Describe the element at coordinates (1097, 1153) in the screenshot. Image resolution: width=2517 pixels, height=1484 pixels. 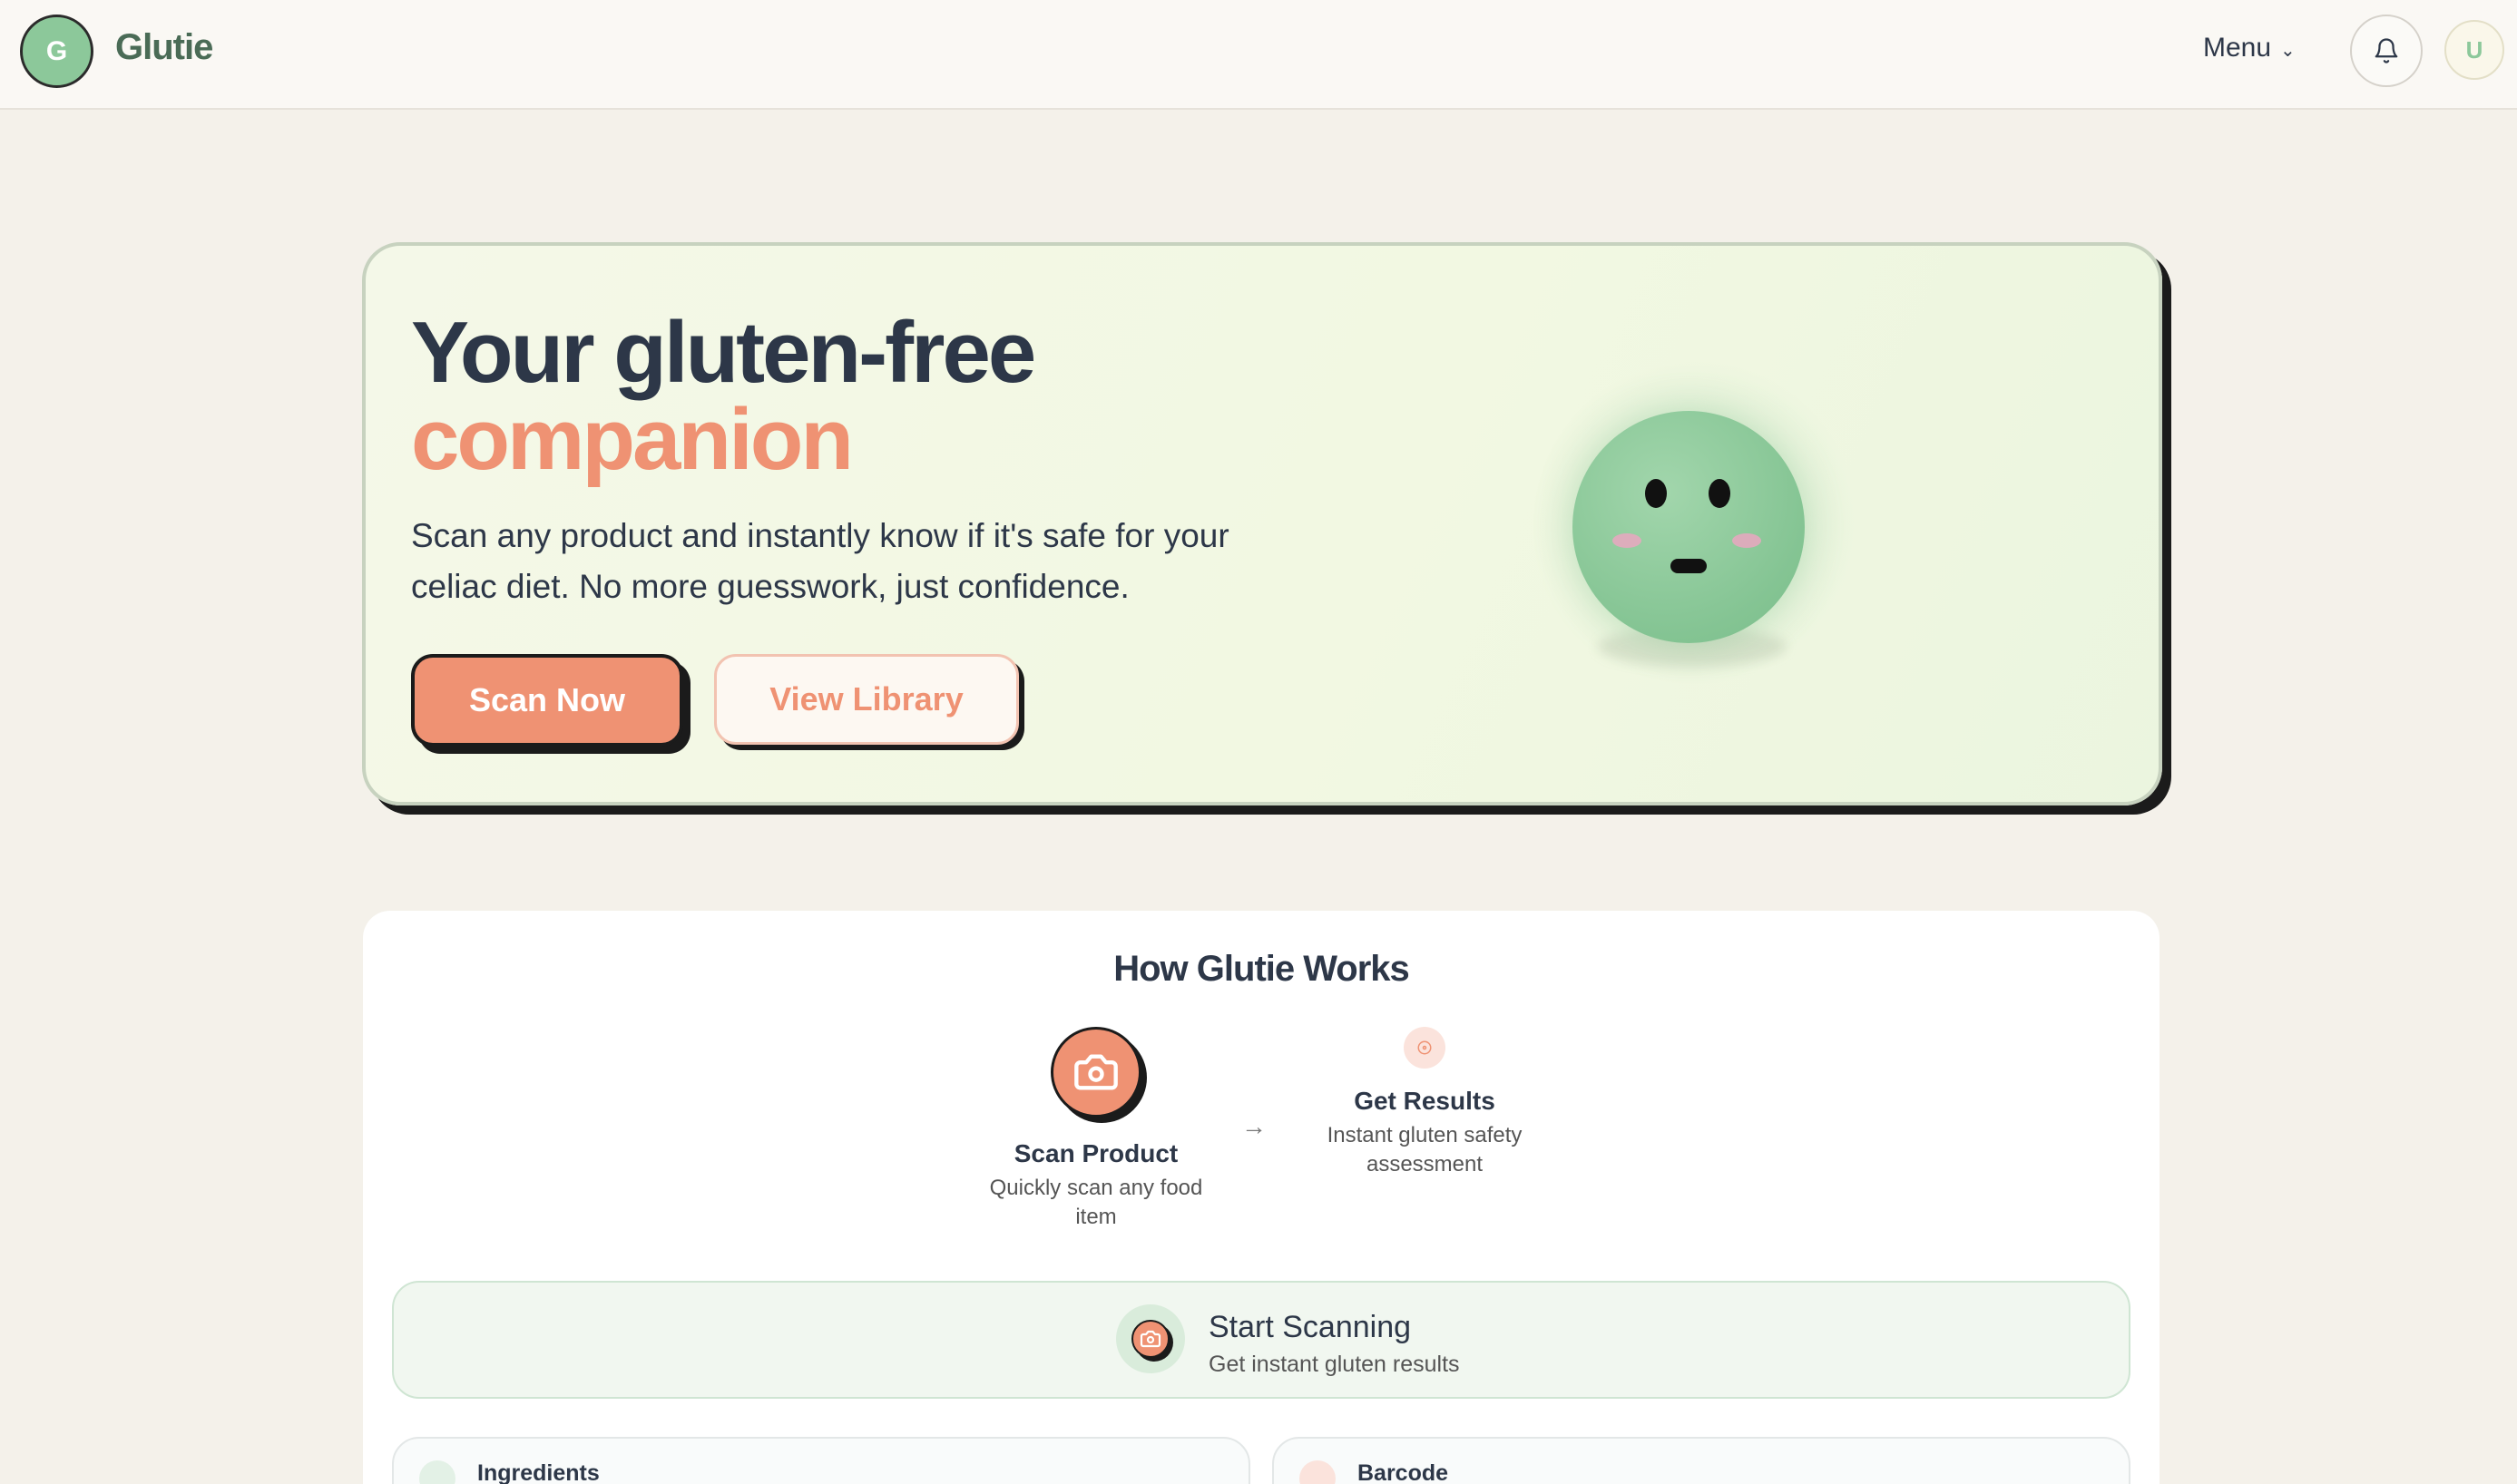
I see `step-title: Scan Product` at that location.